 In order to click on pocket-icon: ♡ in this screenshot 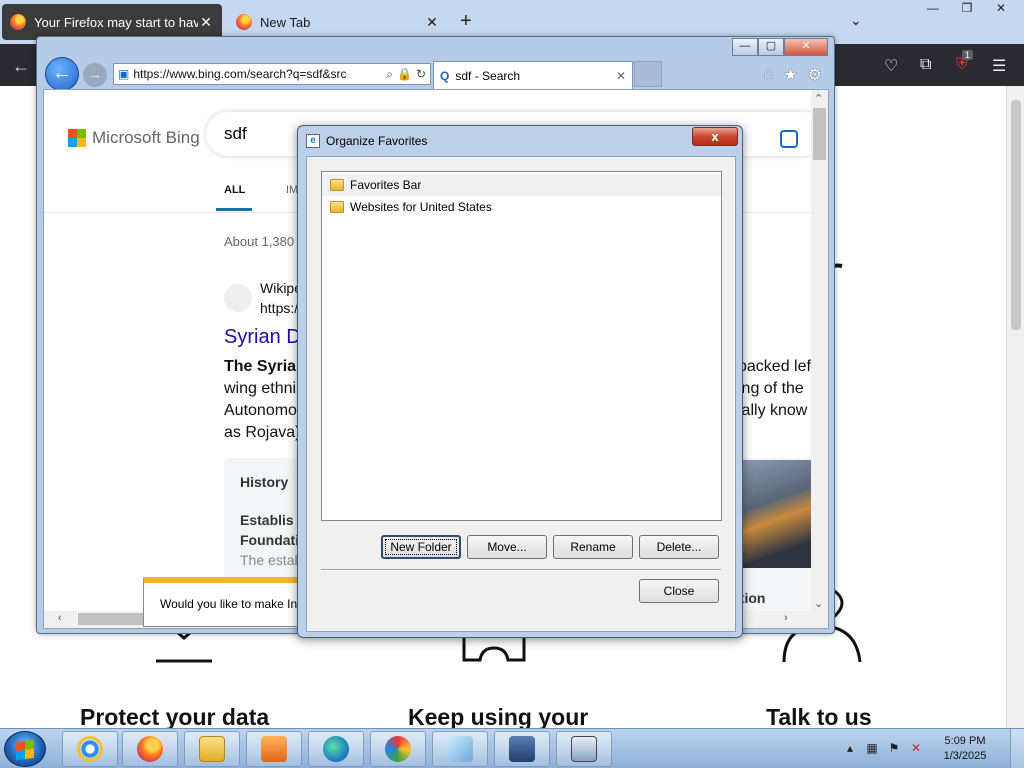, I will do `click(891, 66)`.